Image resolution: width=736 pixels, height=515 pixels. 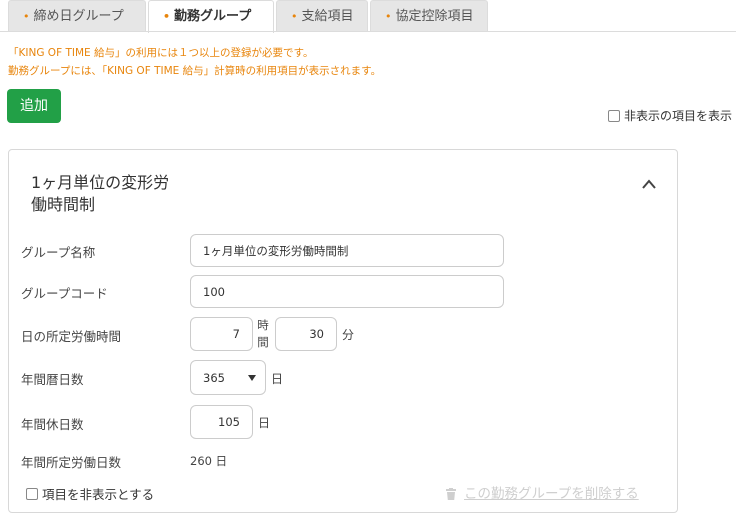 What do you see at coordinates (71, 336) in the screenshot?
I see `daily-hours-label: 日の所定労働時間` at bounding box center [71, 336].